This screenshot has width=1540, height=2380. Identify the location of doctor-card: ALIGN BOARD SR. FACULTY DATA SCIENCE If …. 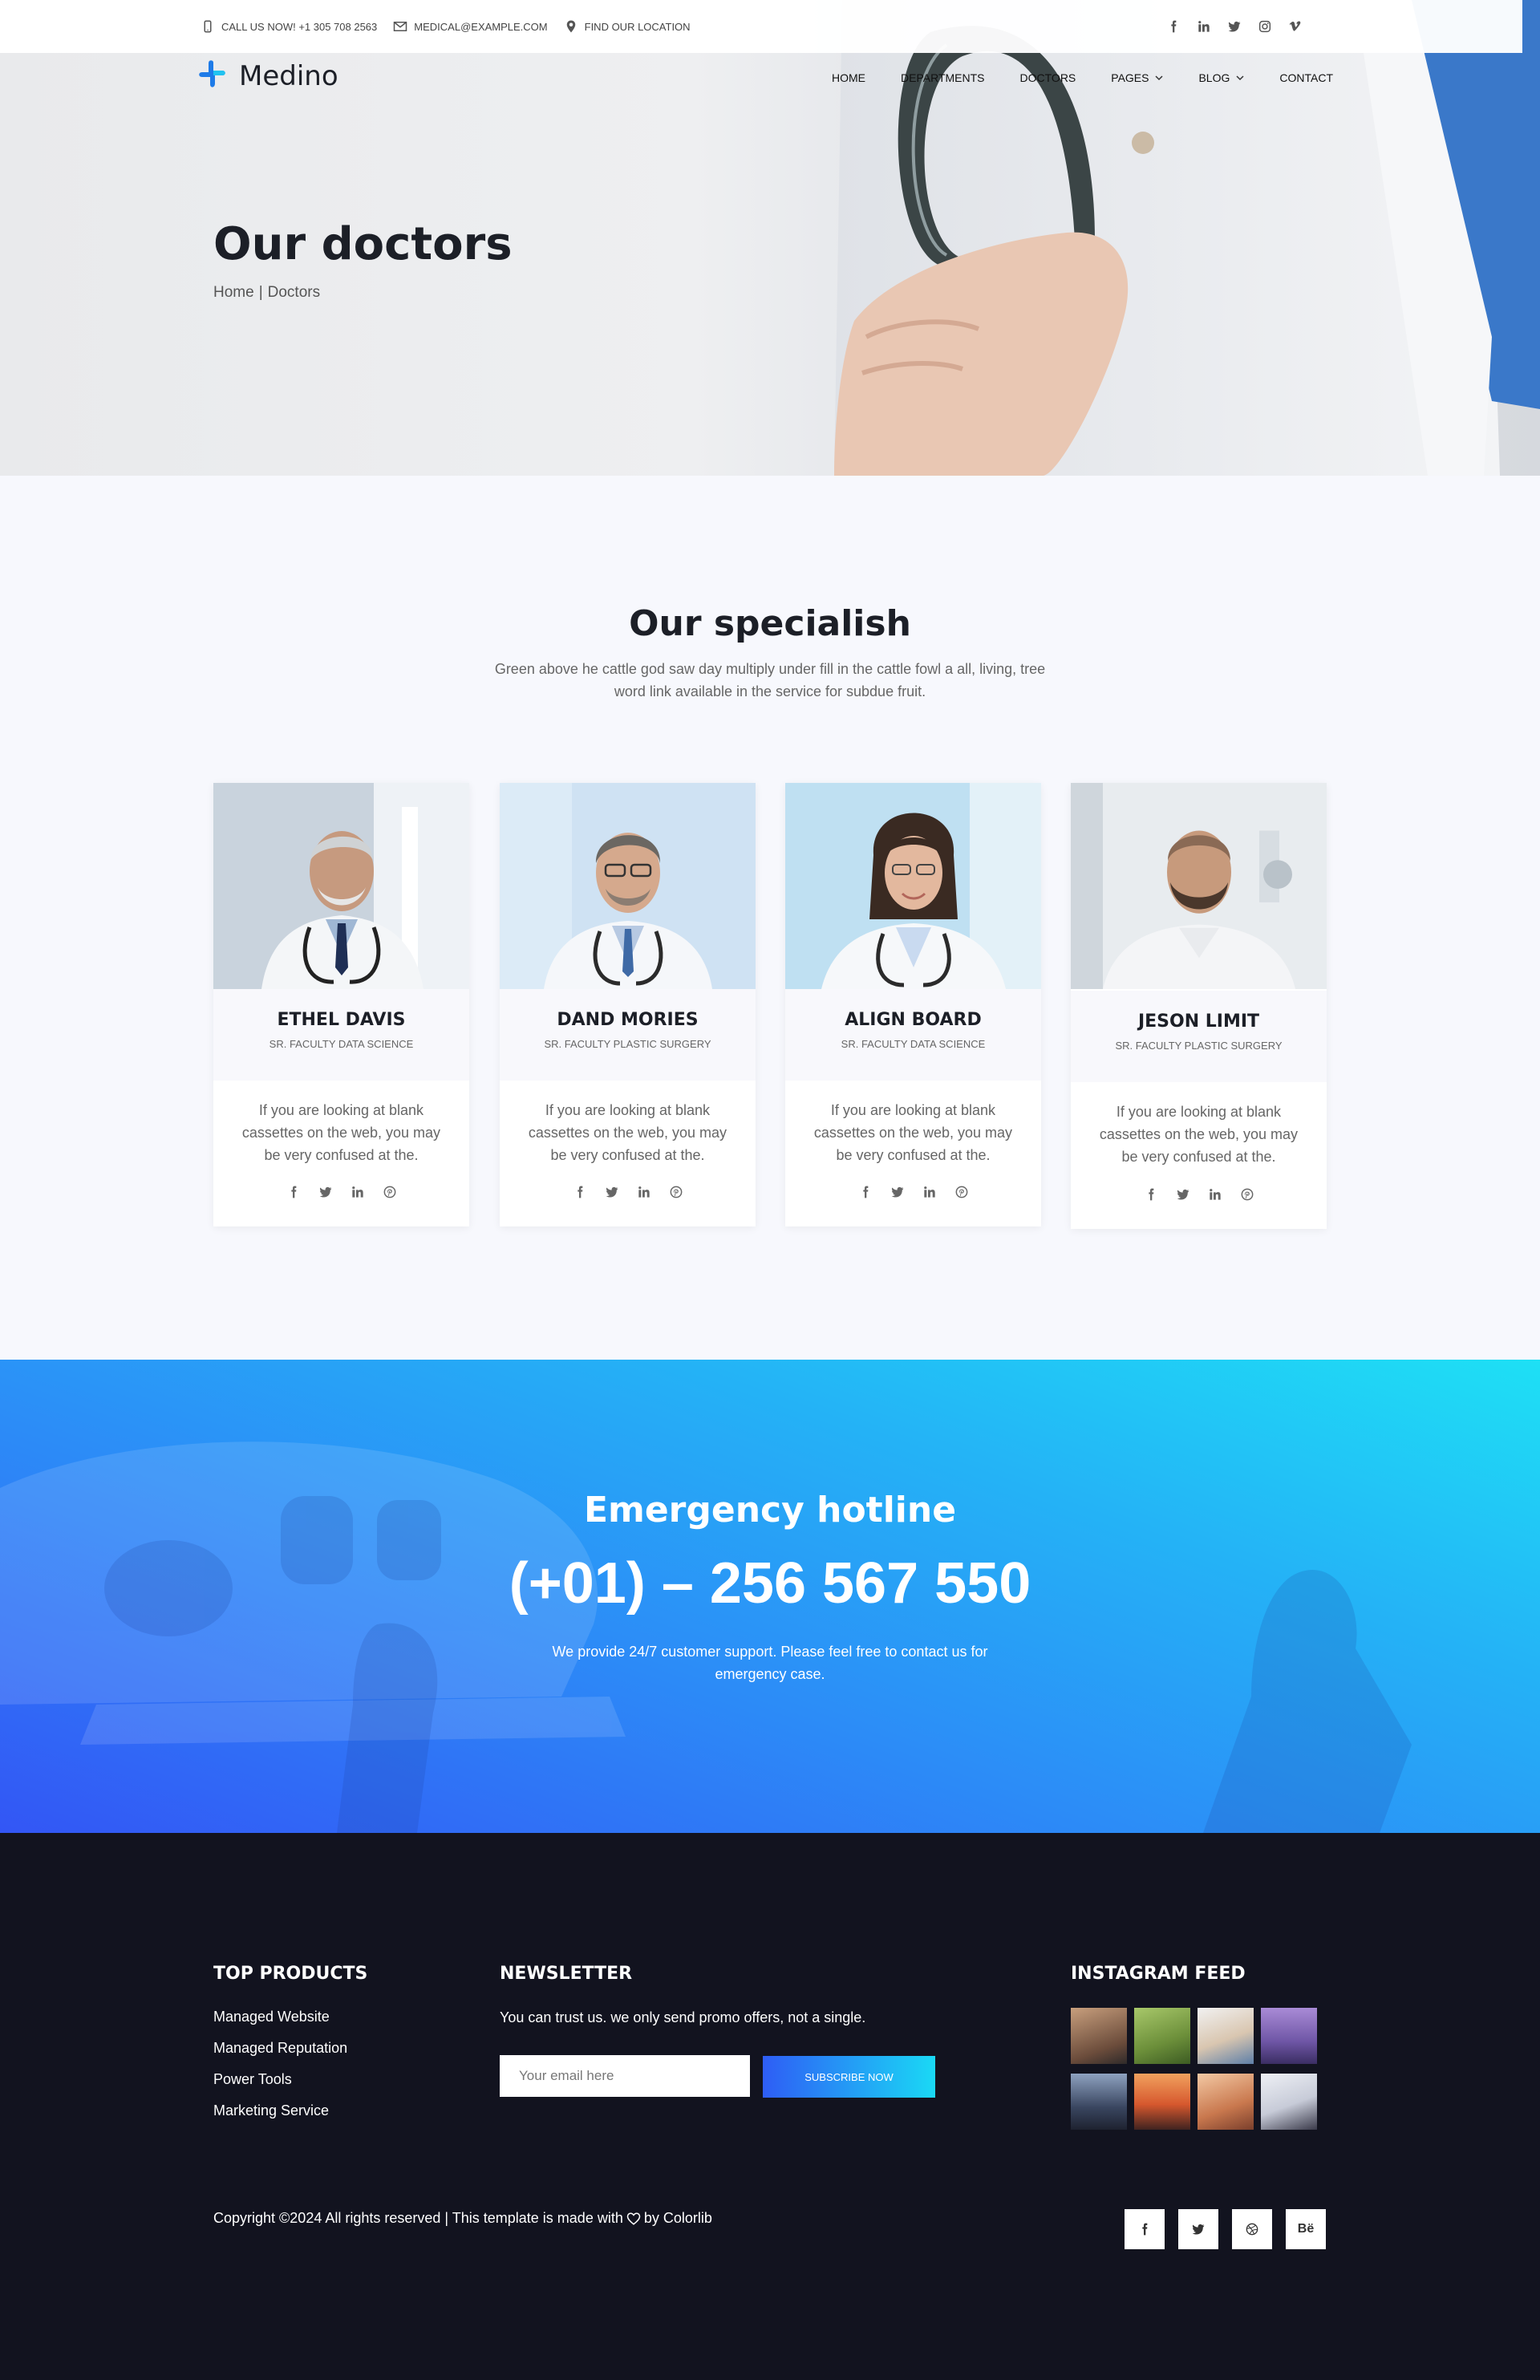
(913, 1005).